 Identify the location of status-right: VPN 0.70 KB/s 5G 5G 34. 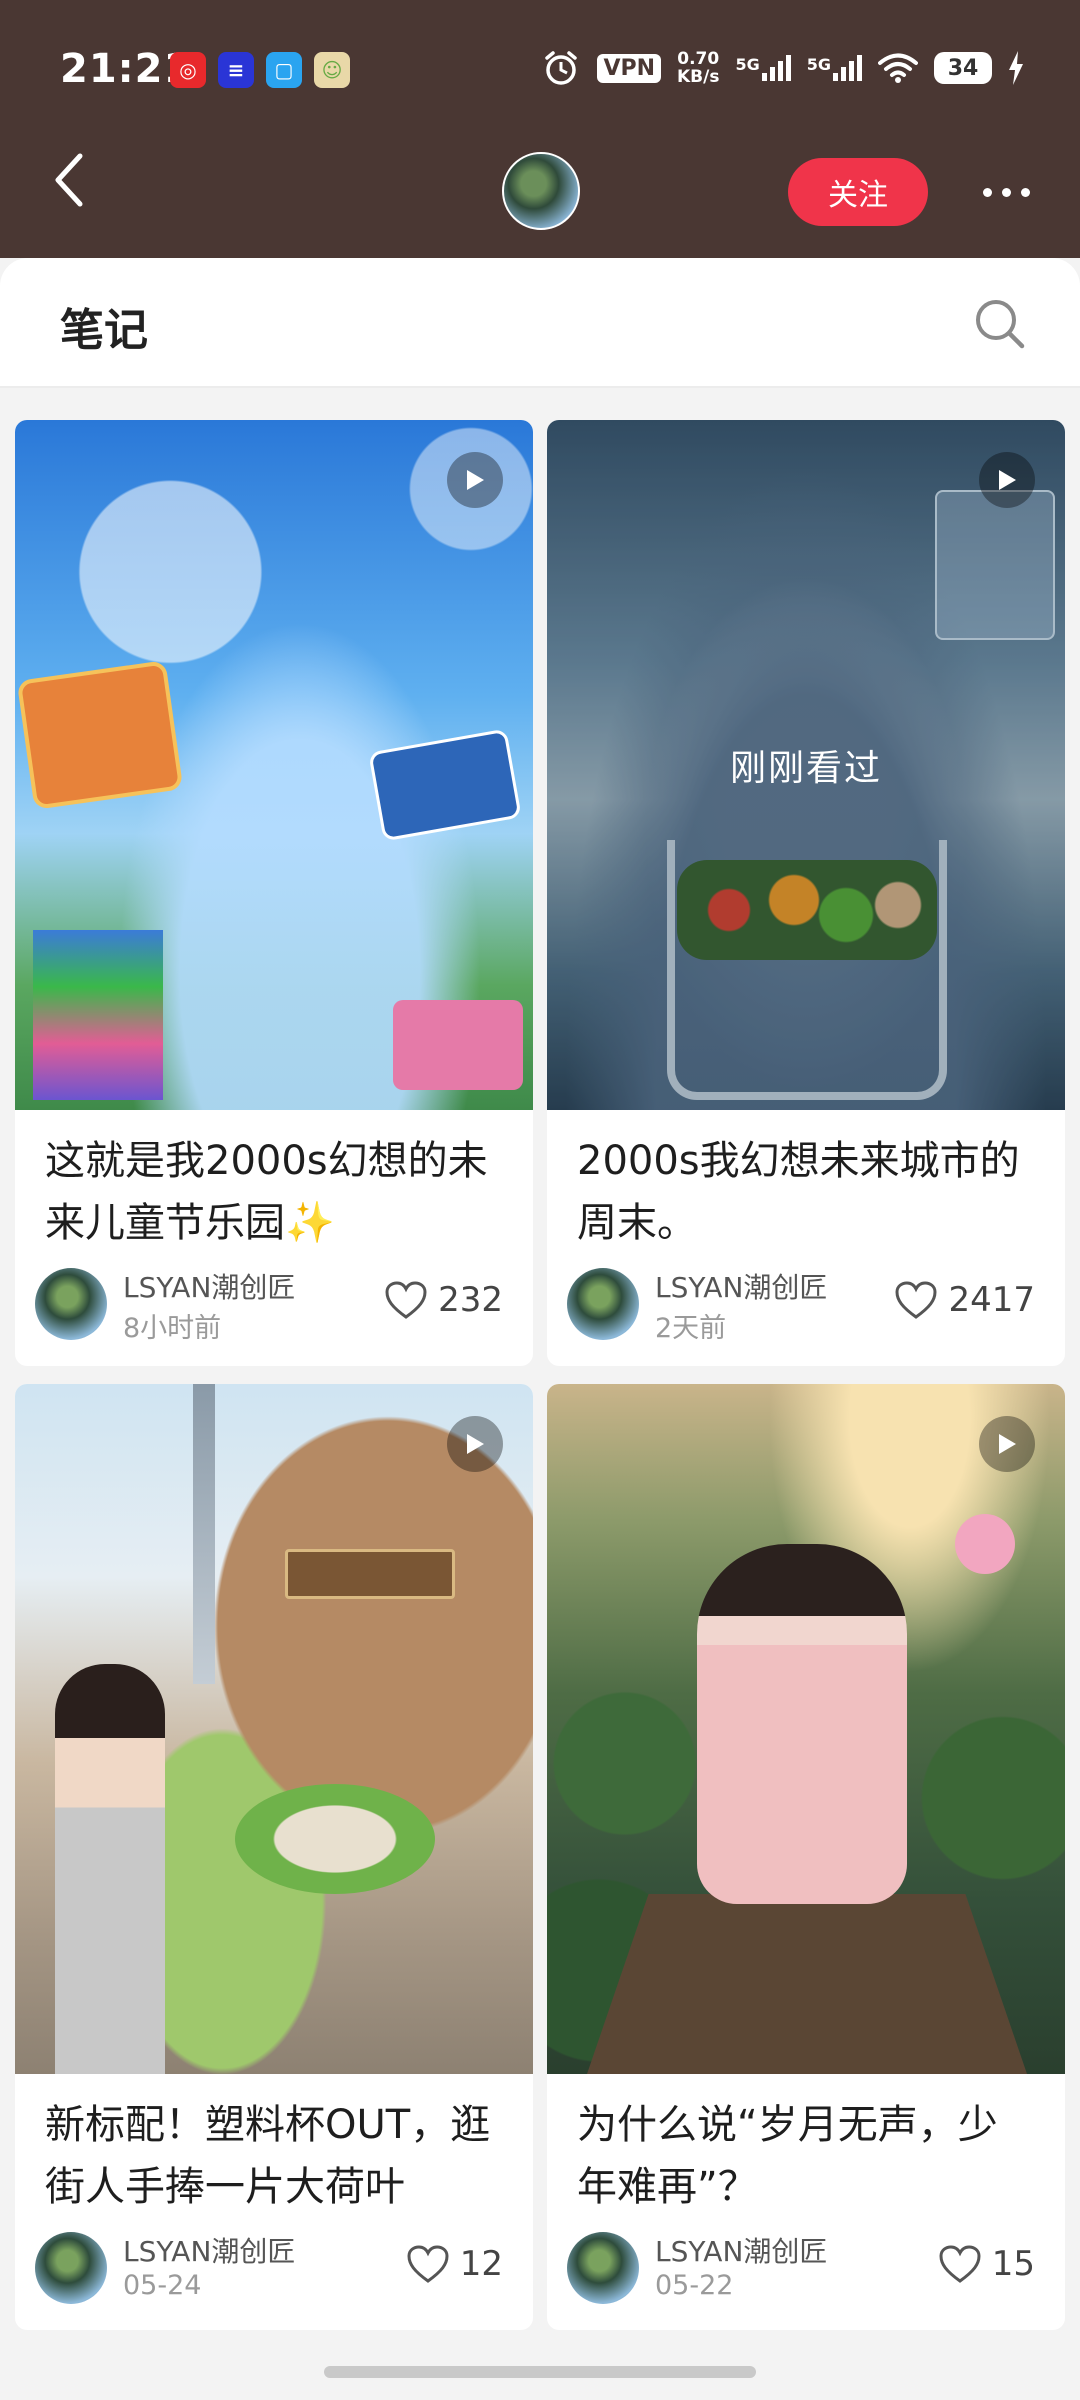
(782, 68).